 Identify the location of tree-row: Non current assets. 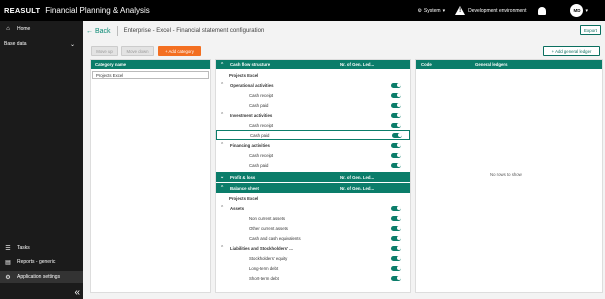
(313, 218).